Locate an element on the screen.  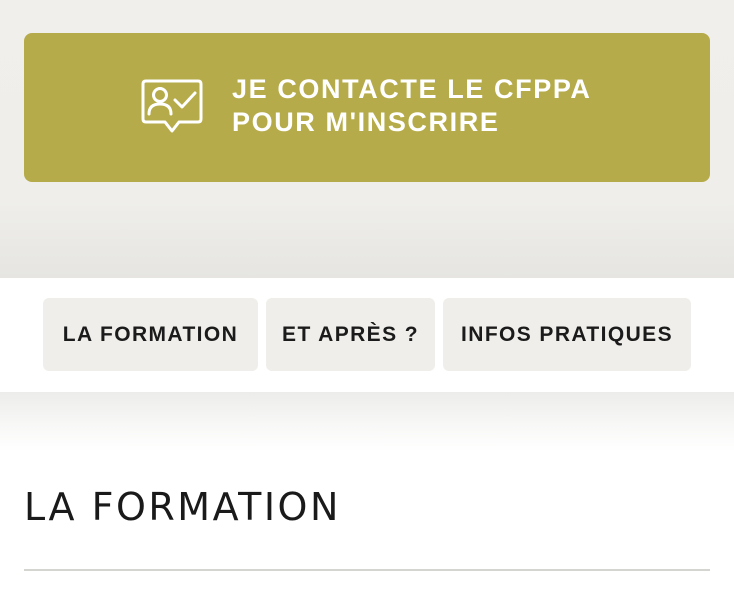
tab-la-formation: LA FORMATION is located at coordinates (150, 334).